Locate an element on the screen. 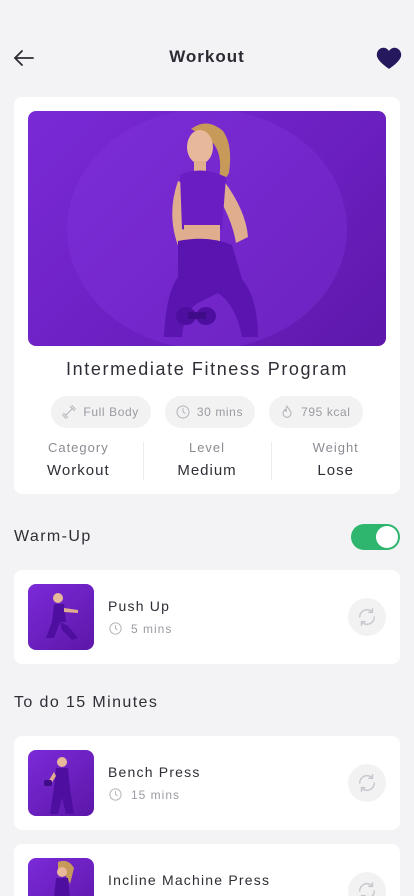 The image size is (414, 896). stat-level-value: Medium is located at coordinates (207, 470).